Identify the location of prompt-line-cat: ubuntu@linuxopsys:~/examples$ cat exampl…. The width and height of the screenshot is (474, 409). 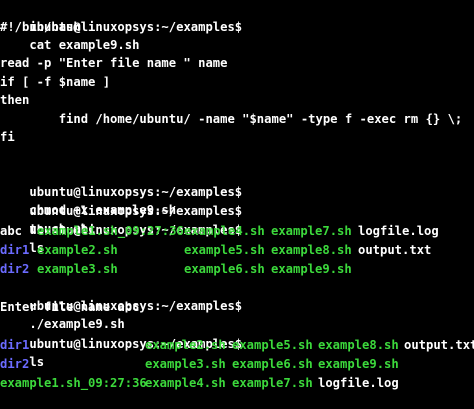
(121, 26).